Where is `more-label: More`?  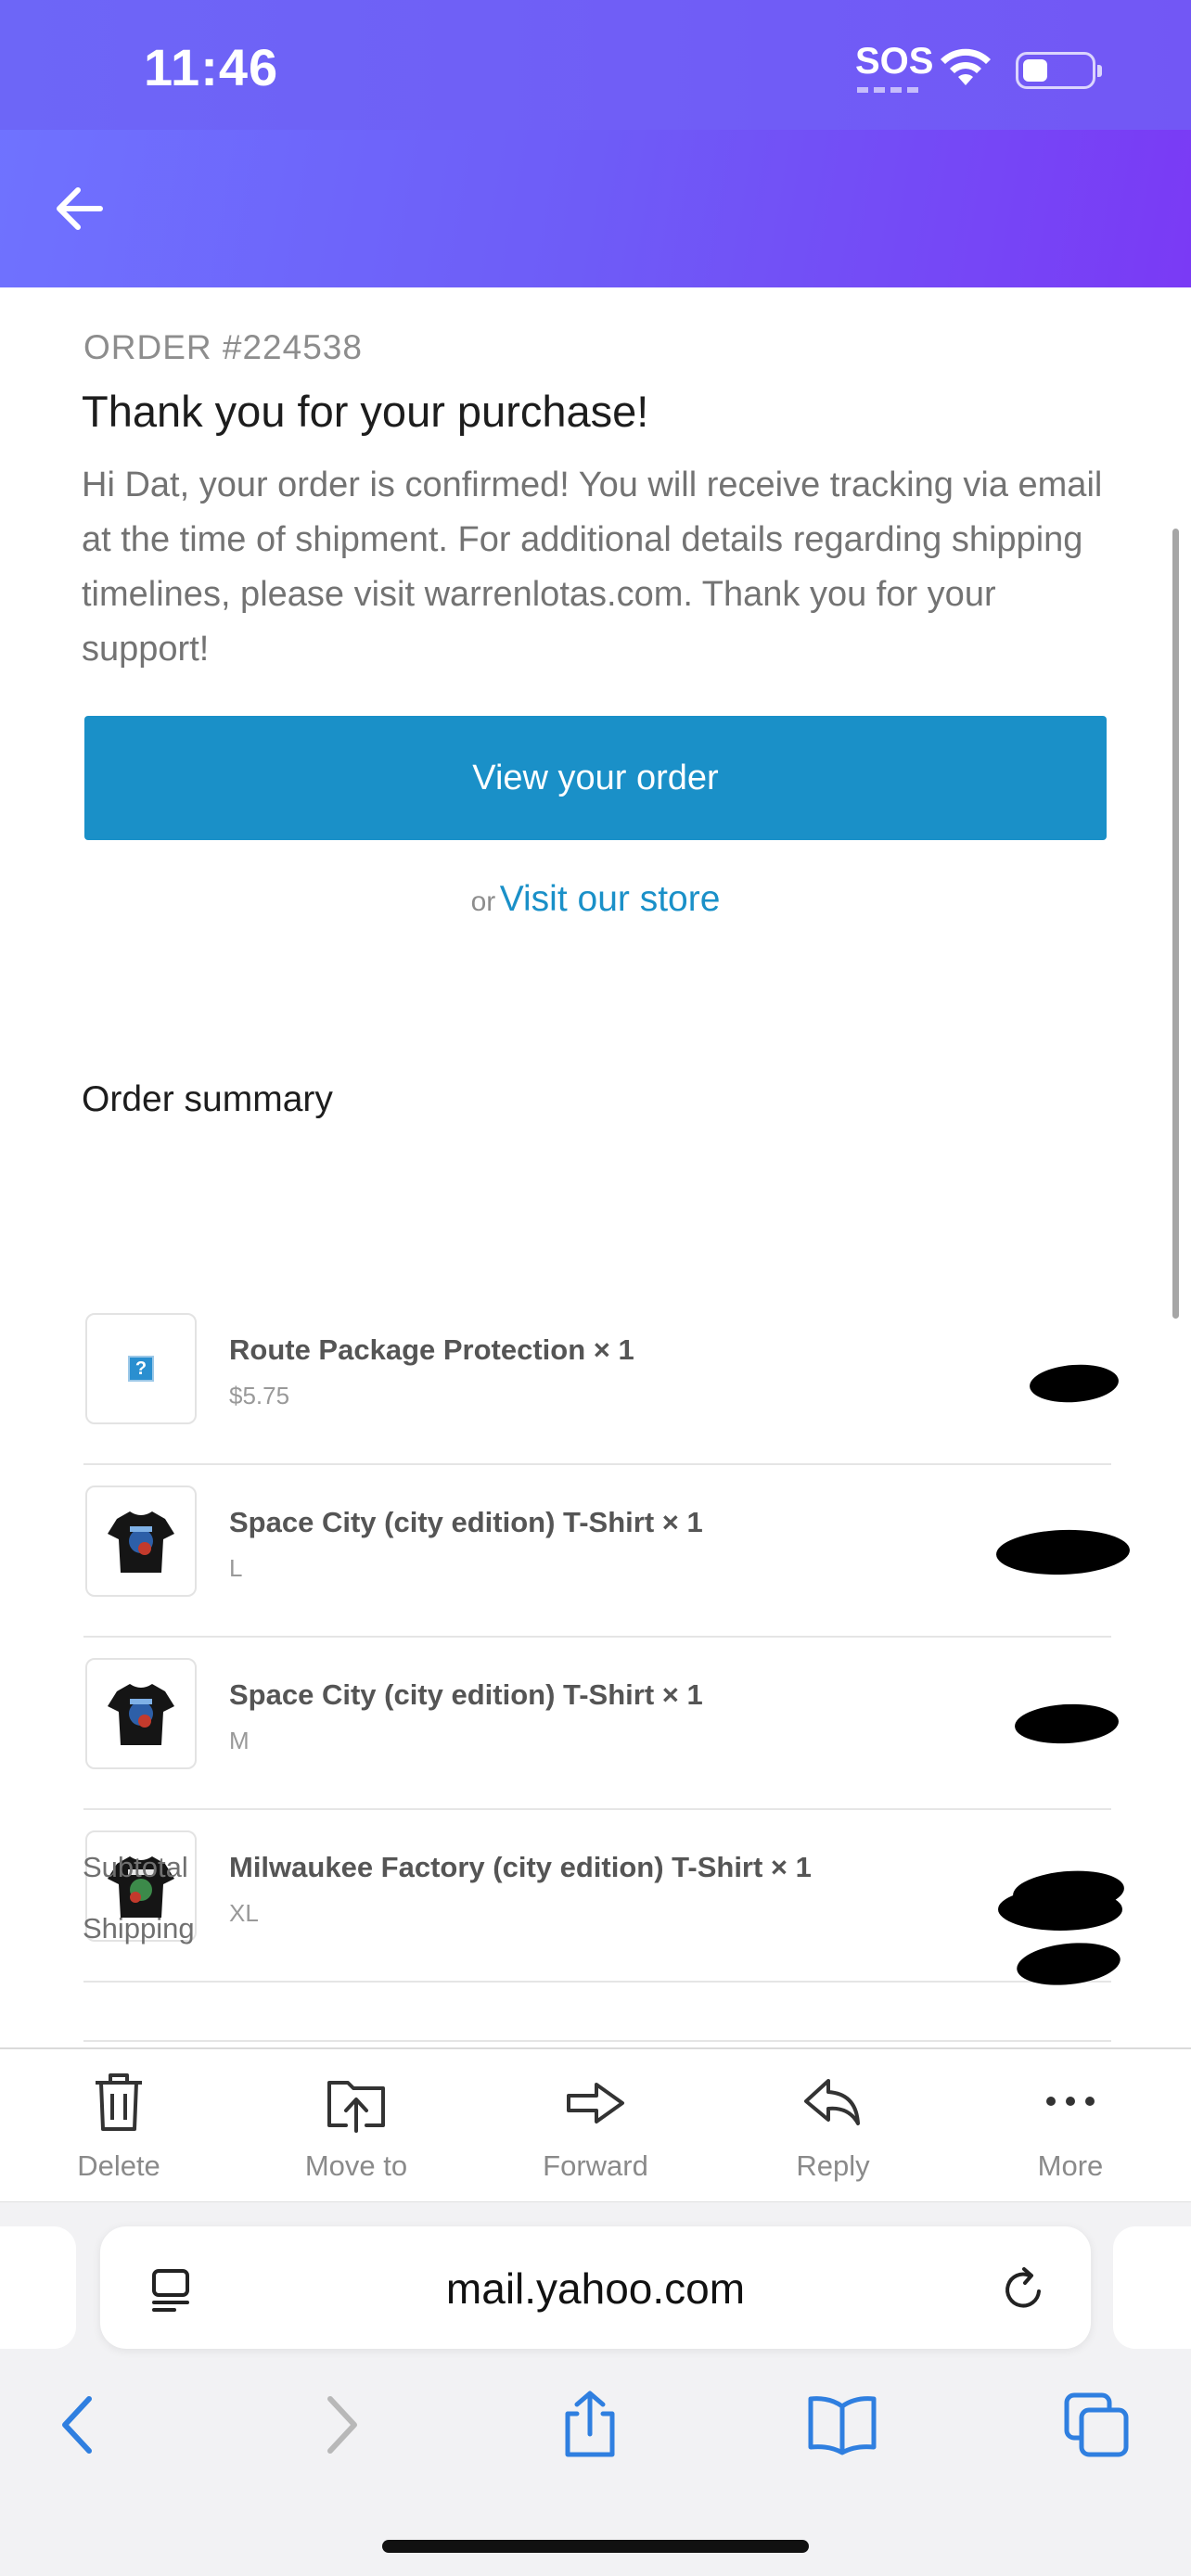 more-label: More is located at coordinates (1070, 2165).